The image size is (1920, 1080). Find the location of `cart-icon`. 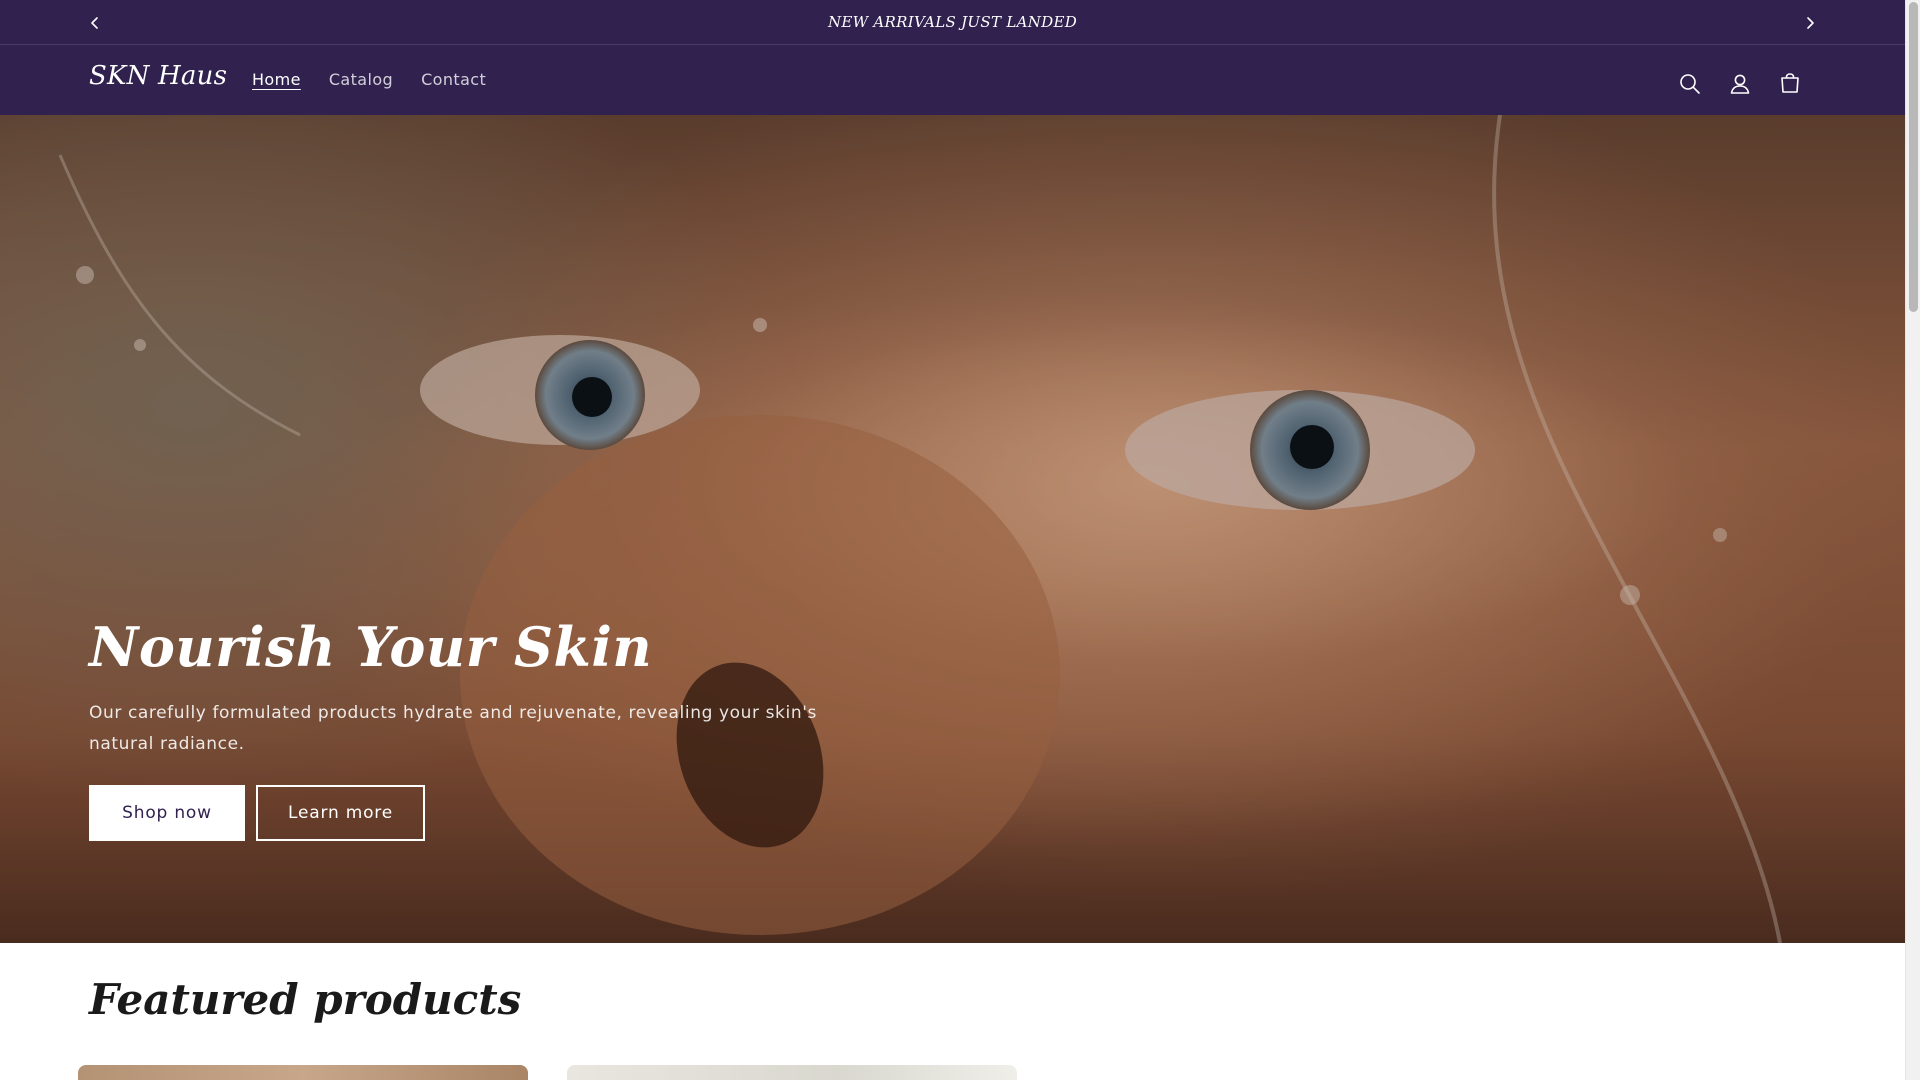

cart-icon is located at coordinates (1790, 83).